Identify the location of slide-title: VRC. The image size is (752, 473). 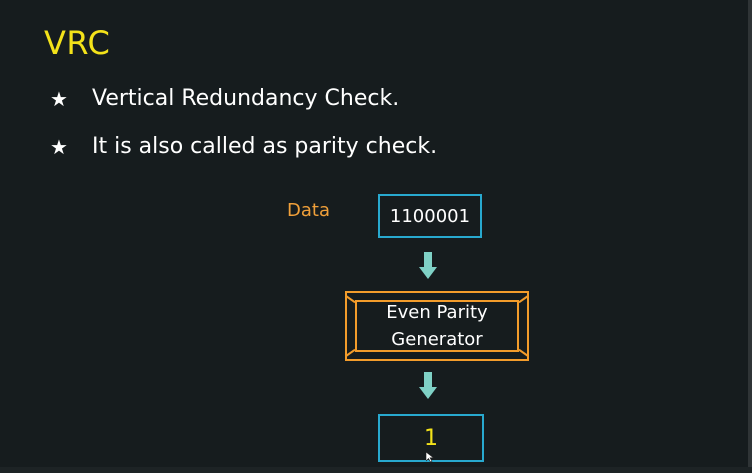
(77, 43).